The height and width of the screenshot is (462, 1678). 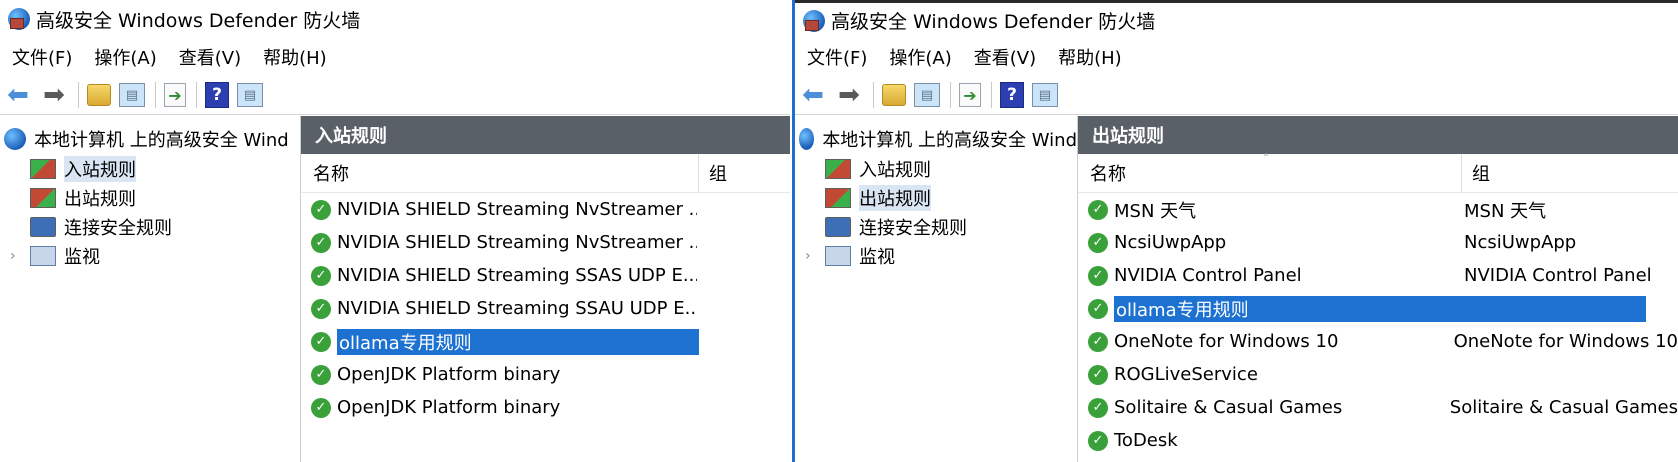 What do you see at coordinates (1146, 440) in the screenshot?
I see `rule-name: ToDesk` at bounding box center [1146, 440].